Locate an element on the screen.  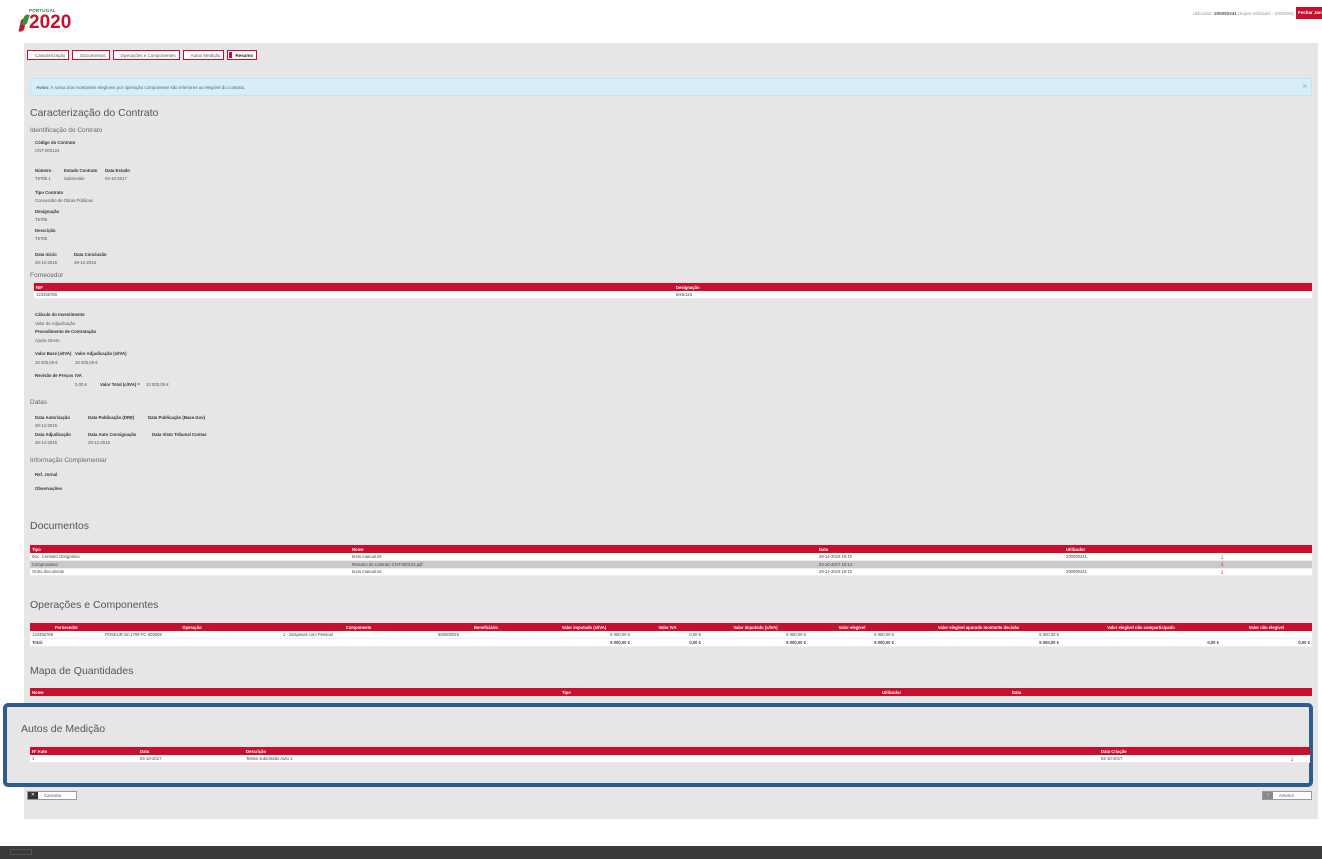
valor-adjudicacao-value: 10 000,00 € is located at coordinates (86, 362).